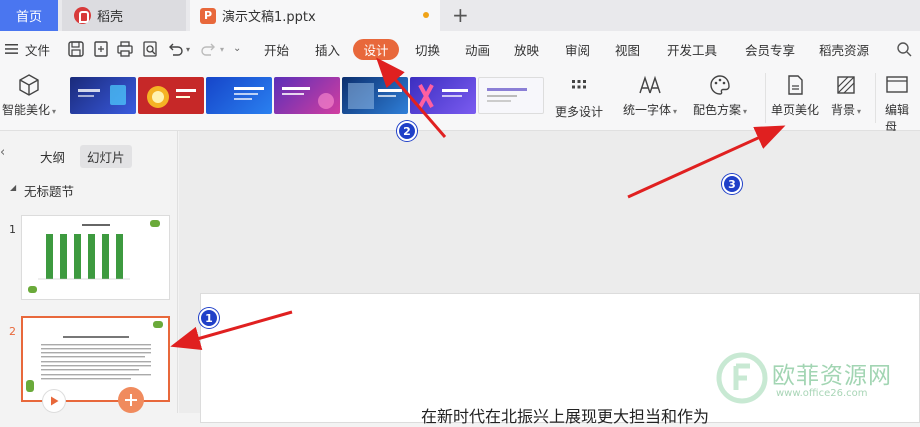 Image resolution: width=920 pixels, height=427 pixels. I want to click on export-icon, so click(101, 49).